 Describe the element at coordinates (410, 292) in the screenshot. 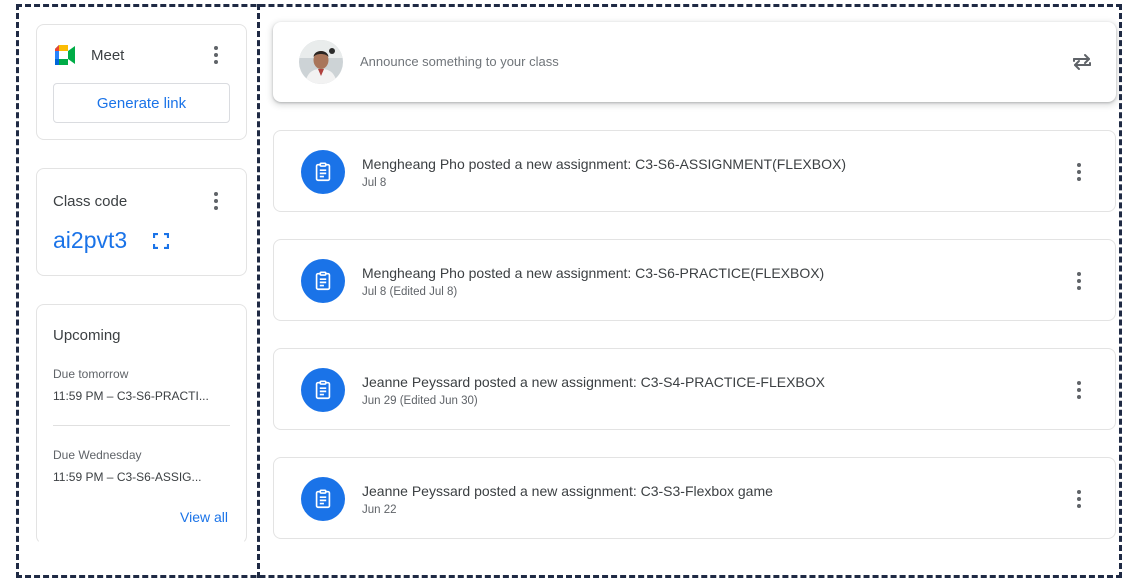

I see `post-date: Jul 8 (Edited Jul 8)` at that location.